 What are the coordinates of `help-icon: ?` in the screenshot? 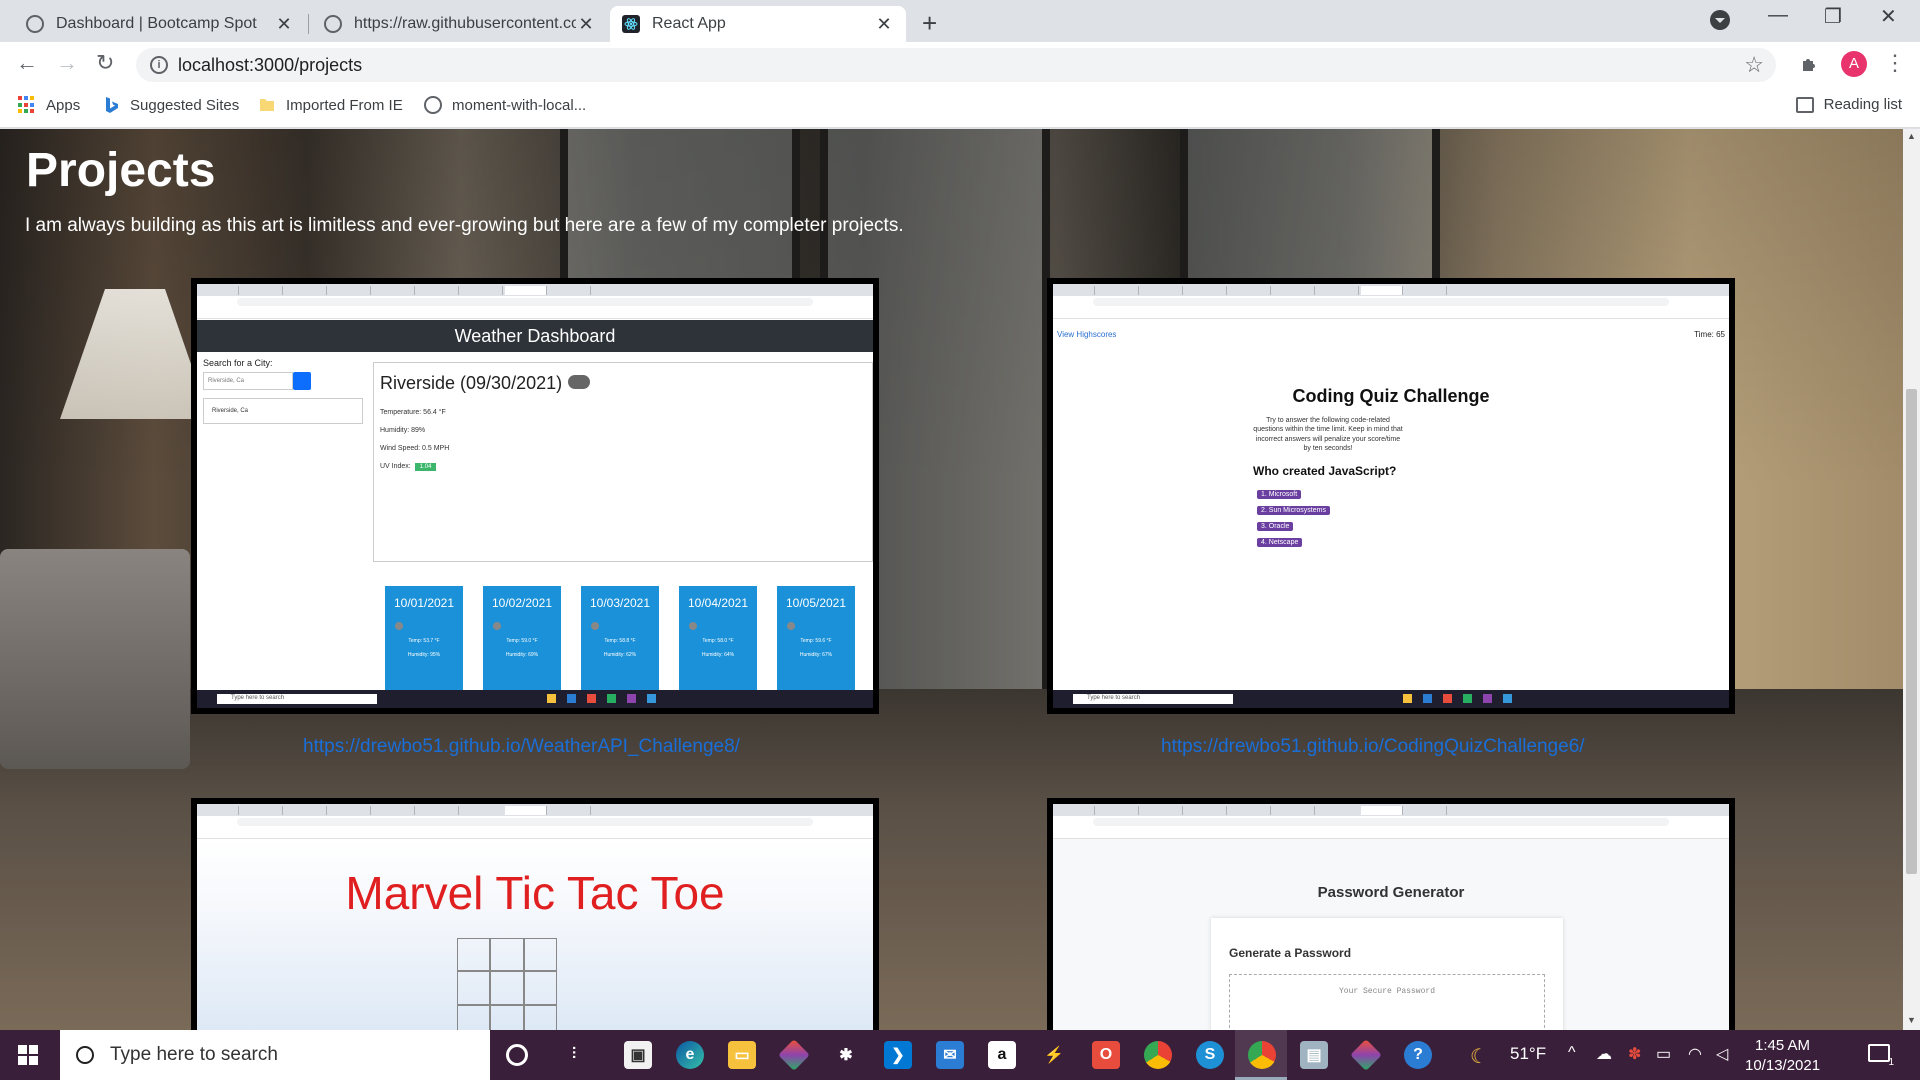 It's located at (1418, 1055).